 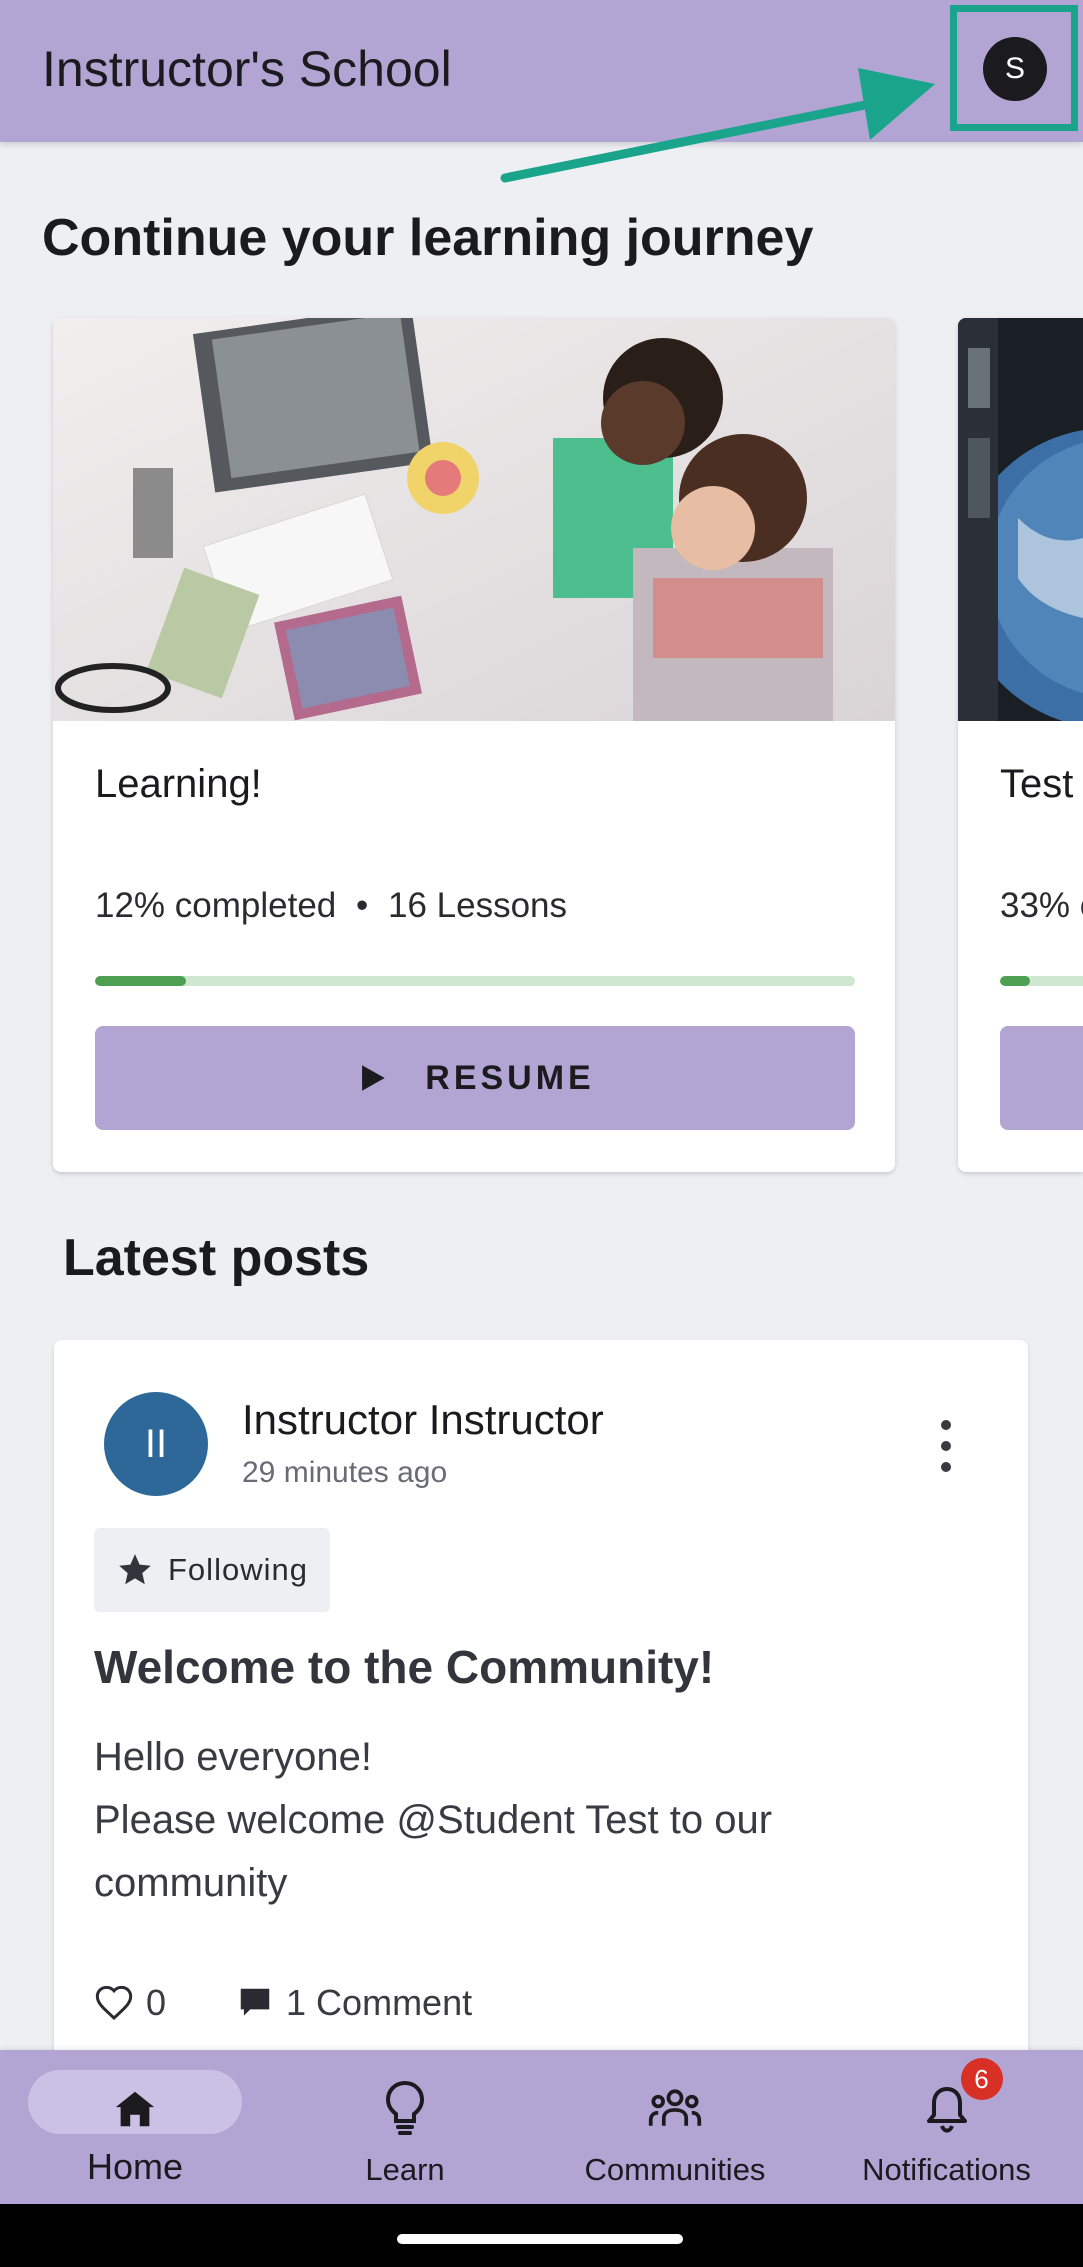 What do you see at coordinates (1041, 1078) in the screenshot?
I see `resume-button` at bounding box center [1041, 1078].